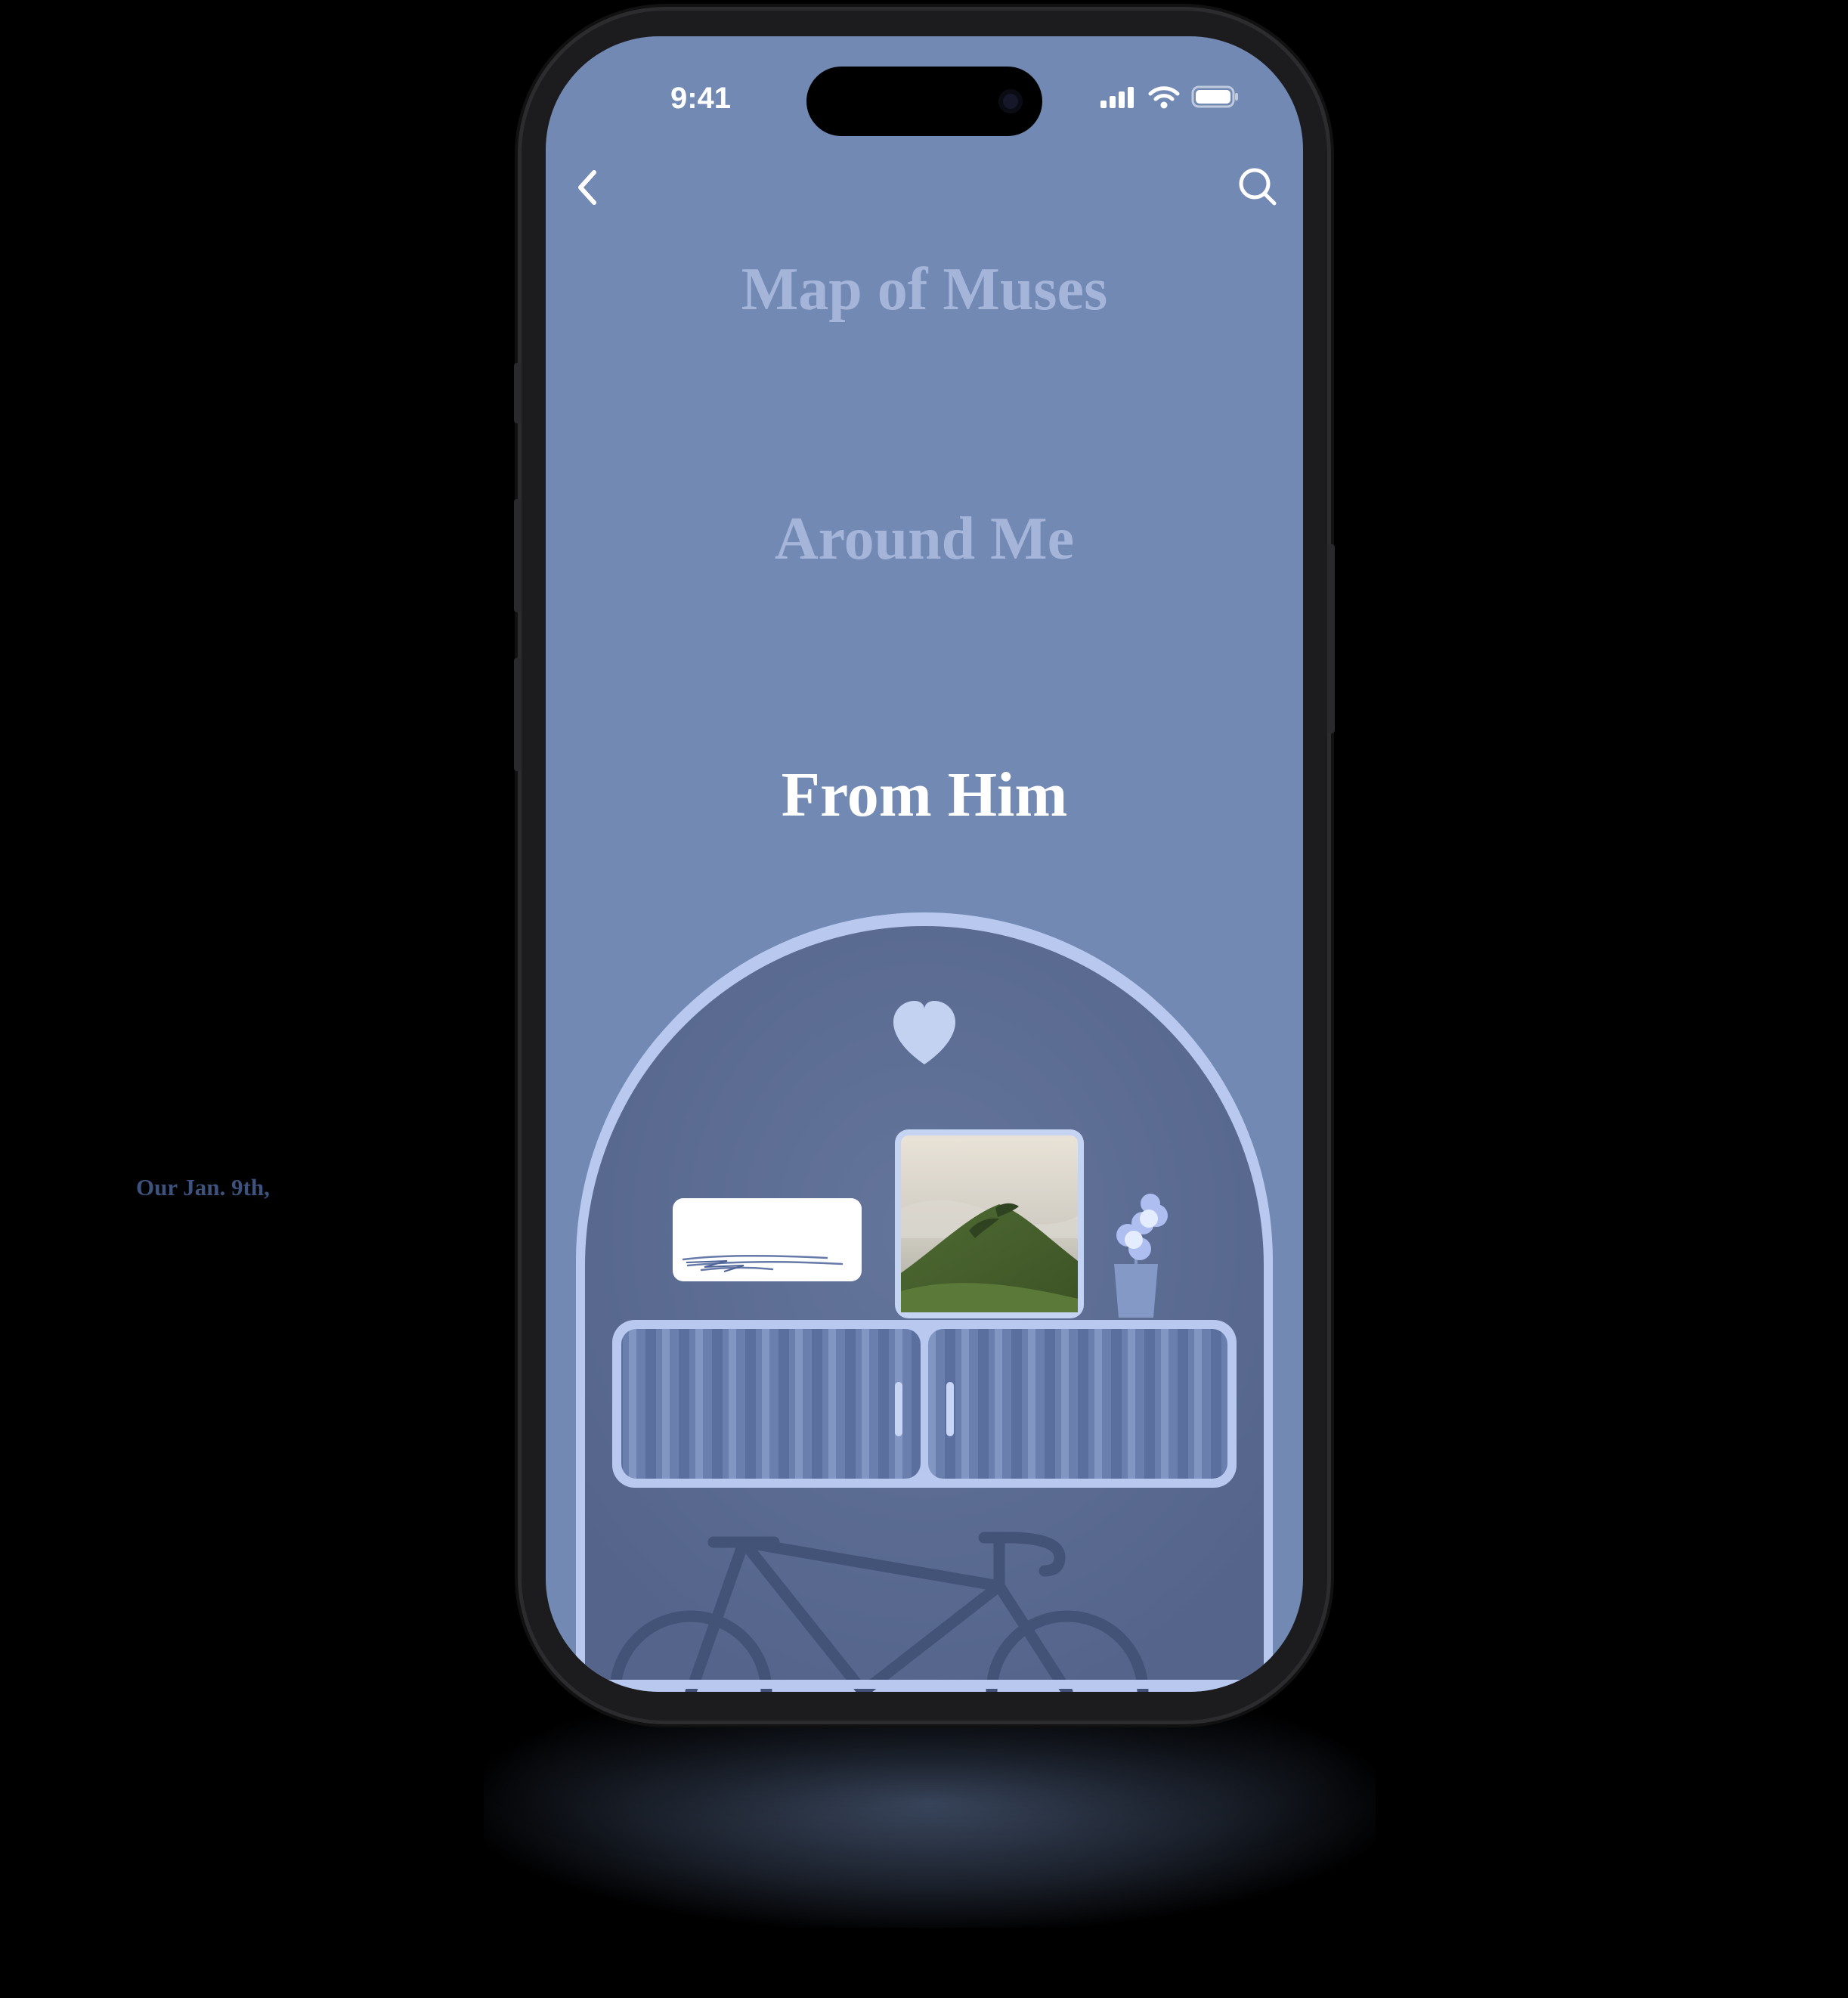 The width and height of the screenshot is (1848, 1998). Describe the element at coordinates (767, 1239) in the screenshot. I see `note-card` at that location.